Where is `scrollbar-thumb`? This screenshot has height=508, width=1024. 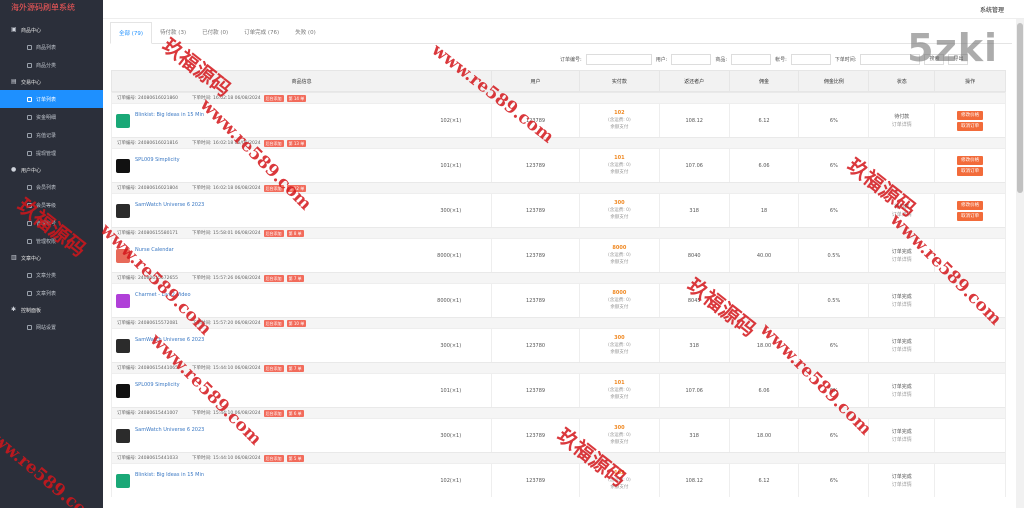
scrollbar-thumb is located at coordinates (1020, 108).